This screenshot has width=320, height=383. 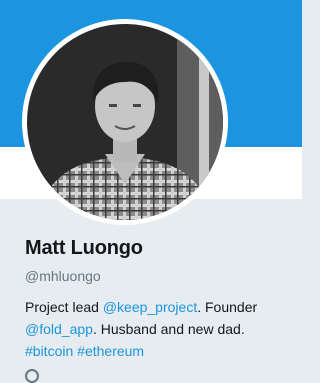 What do you see at coordinates (63, 276) in the screenshot?
I see `screen-name: @mhluongo` at bounding box center [63, 276].